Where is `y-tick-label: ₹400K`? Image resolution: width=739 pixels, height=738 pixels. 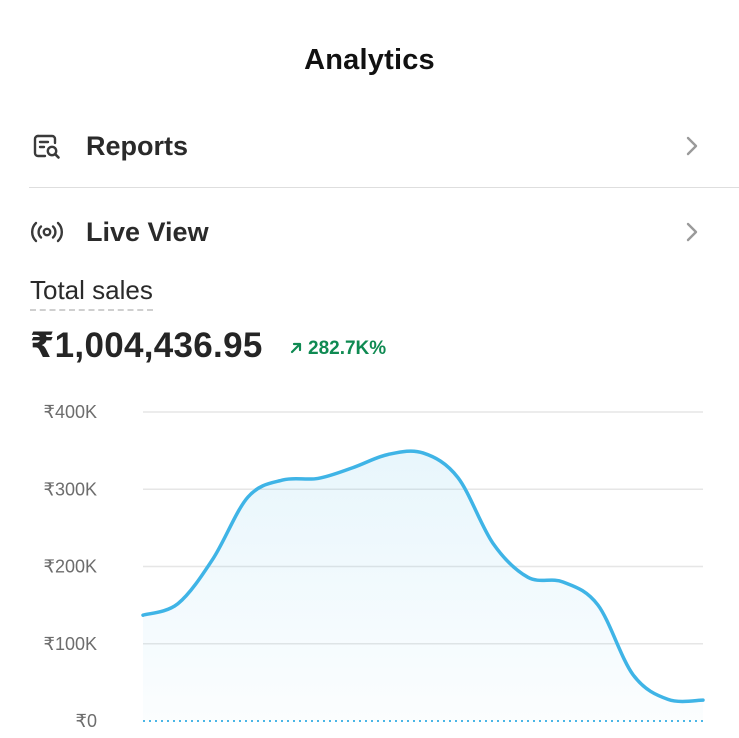 y-tick-label: ₹400K is located at coordinates (71, 412).